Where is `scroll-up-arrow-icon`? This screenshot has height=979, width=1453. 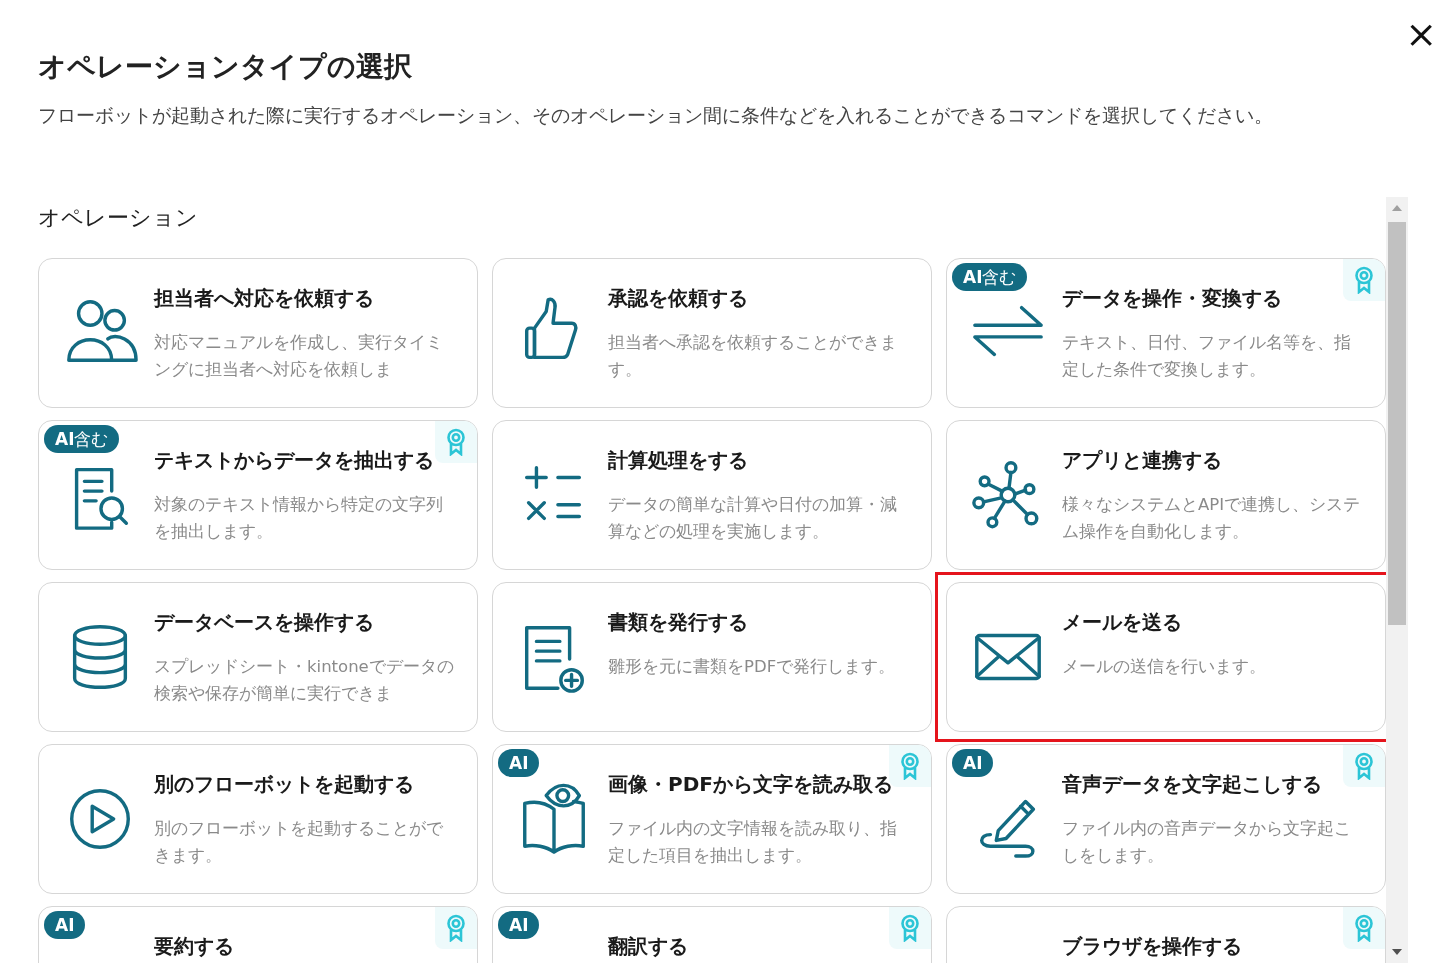 scroll-up-arrow-icon is located at coordinates (1397, 208).